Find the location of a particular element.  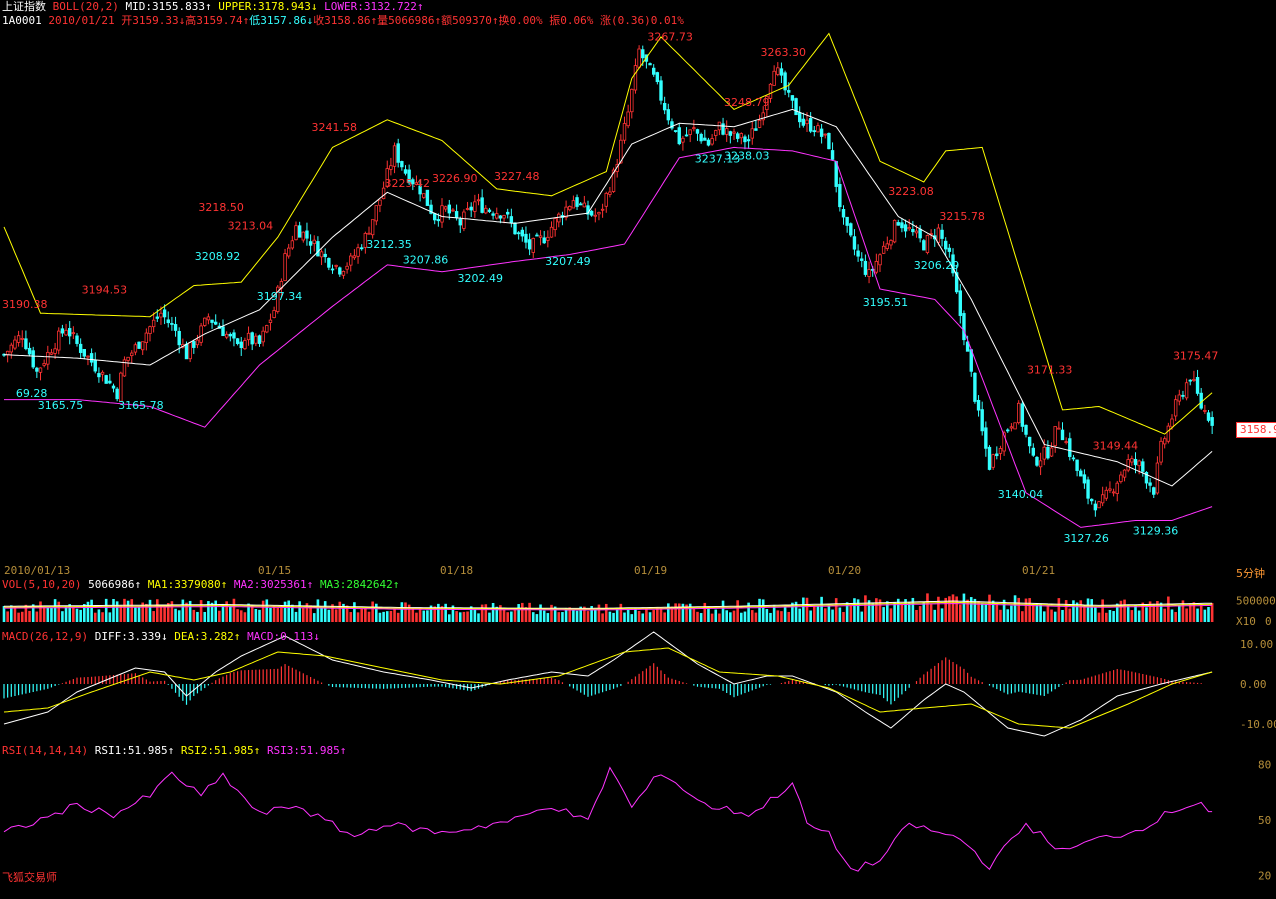

vol-value: 5066986↑ is located at coordinates (115, 584).